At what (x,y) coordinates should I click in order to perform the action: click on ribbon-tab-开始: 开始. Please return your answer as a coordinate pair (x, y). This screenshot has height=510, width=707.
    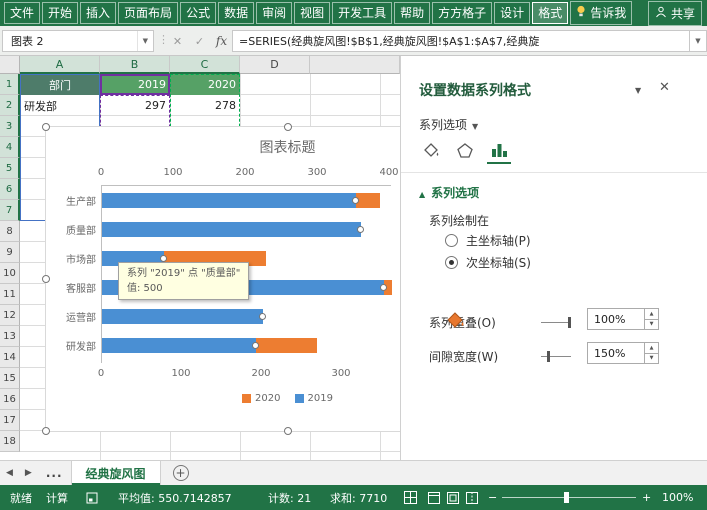
    Looking at the image, I should click on (60, 13).